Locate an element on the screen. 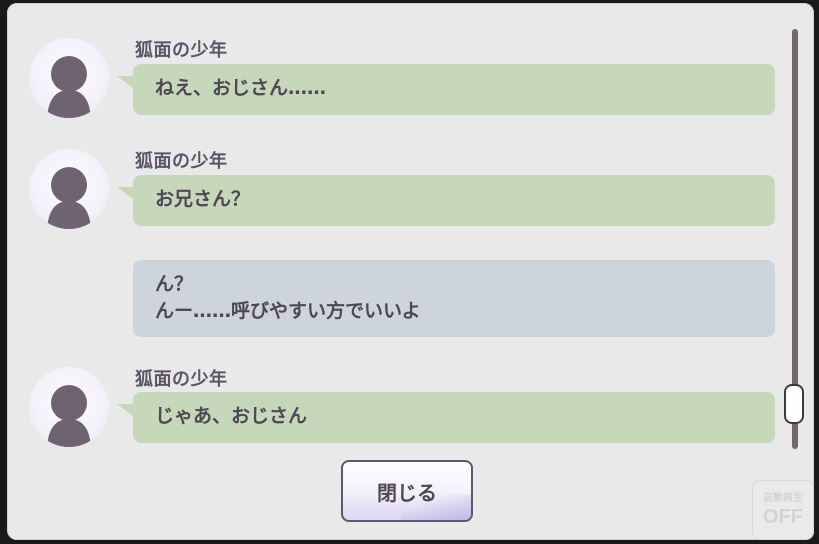 Image resolution: width=819 pixels, height=544 pixels. player-message-bubble: ん？ んー……呼びやすい方でいいよ is located at coordinates (454, 298).